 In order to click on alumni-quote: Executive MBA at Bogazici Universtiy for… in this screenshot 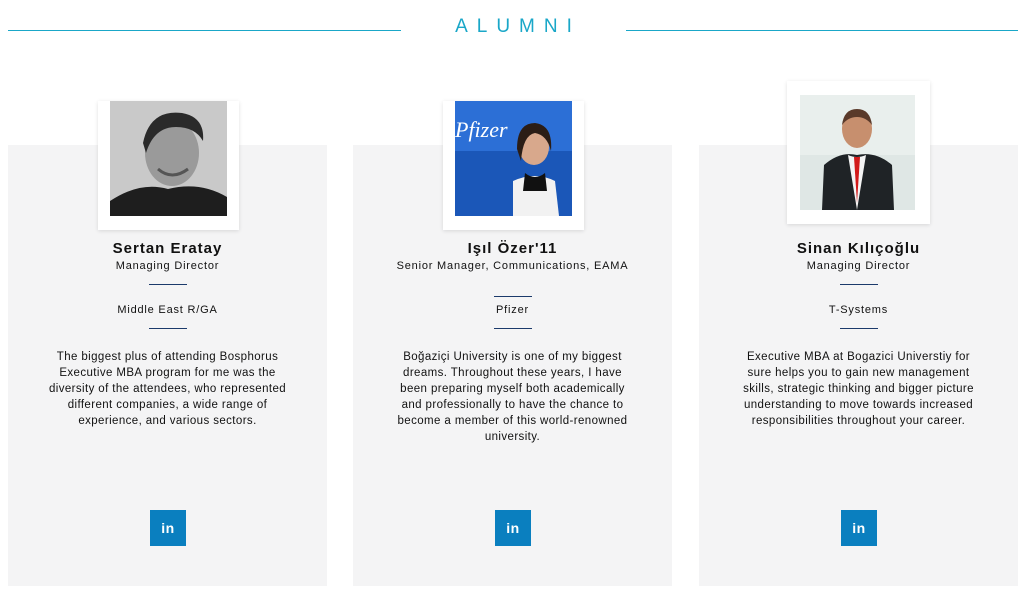, I will do `click(858, 389)`.